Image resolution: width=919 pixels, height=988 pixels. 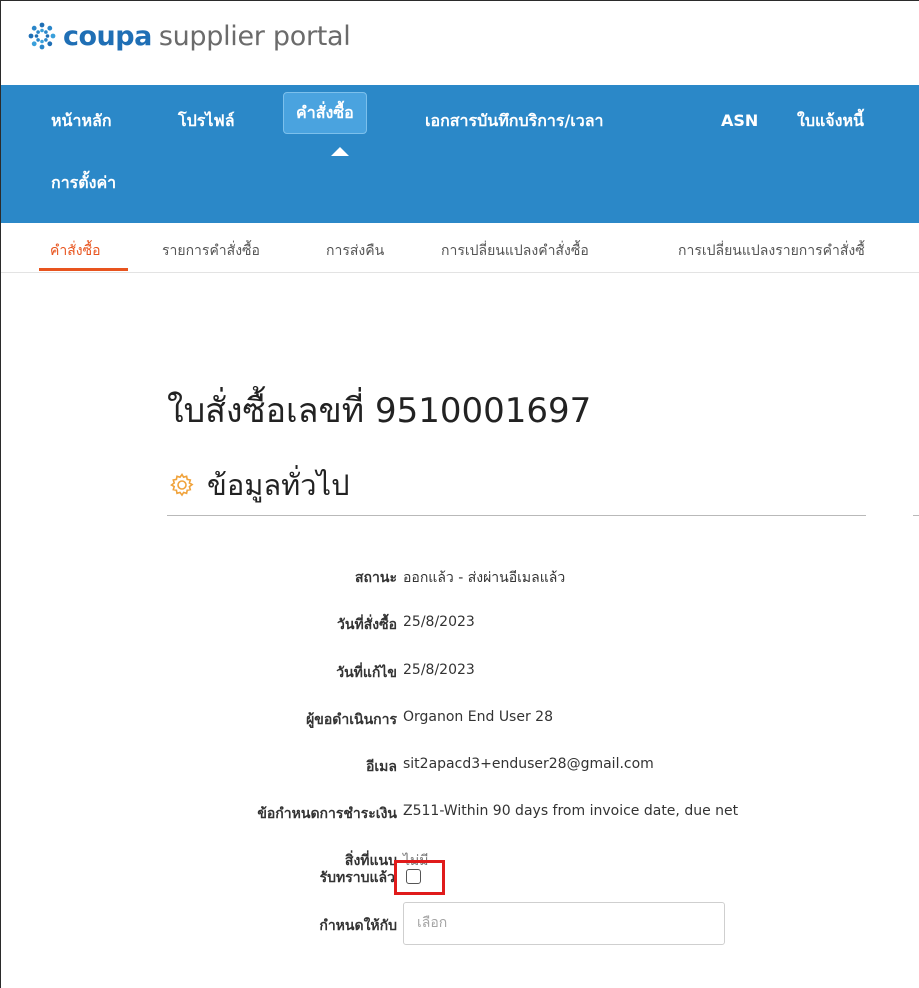 I want to click on assign-to-label: กำหนดให้กับ, so click(x=358, y=926).